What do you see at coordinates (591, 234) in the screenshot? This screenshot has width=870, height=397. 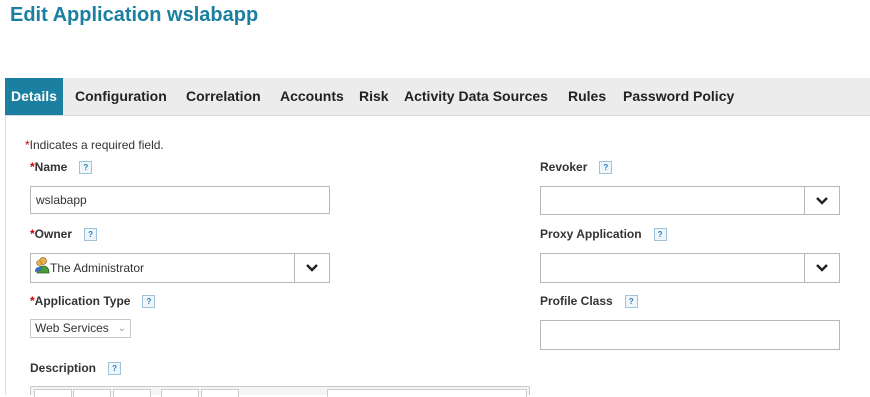 I see `proxy-application-label-text: Proxy Application` at bounding box center [591, 234].